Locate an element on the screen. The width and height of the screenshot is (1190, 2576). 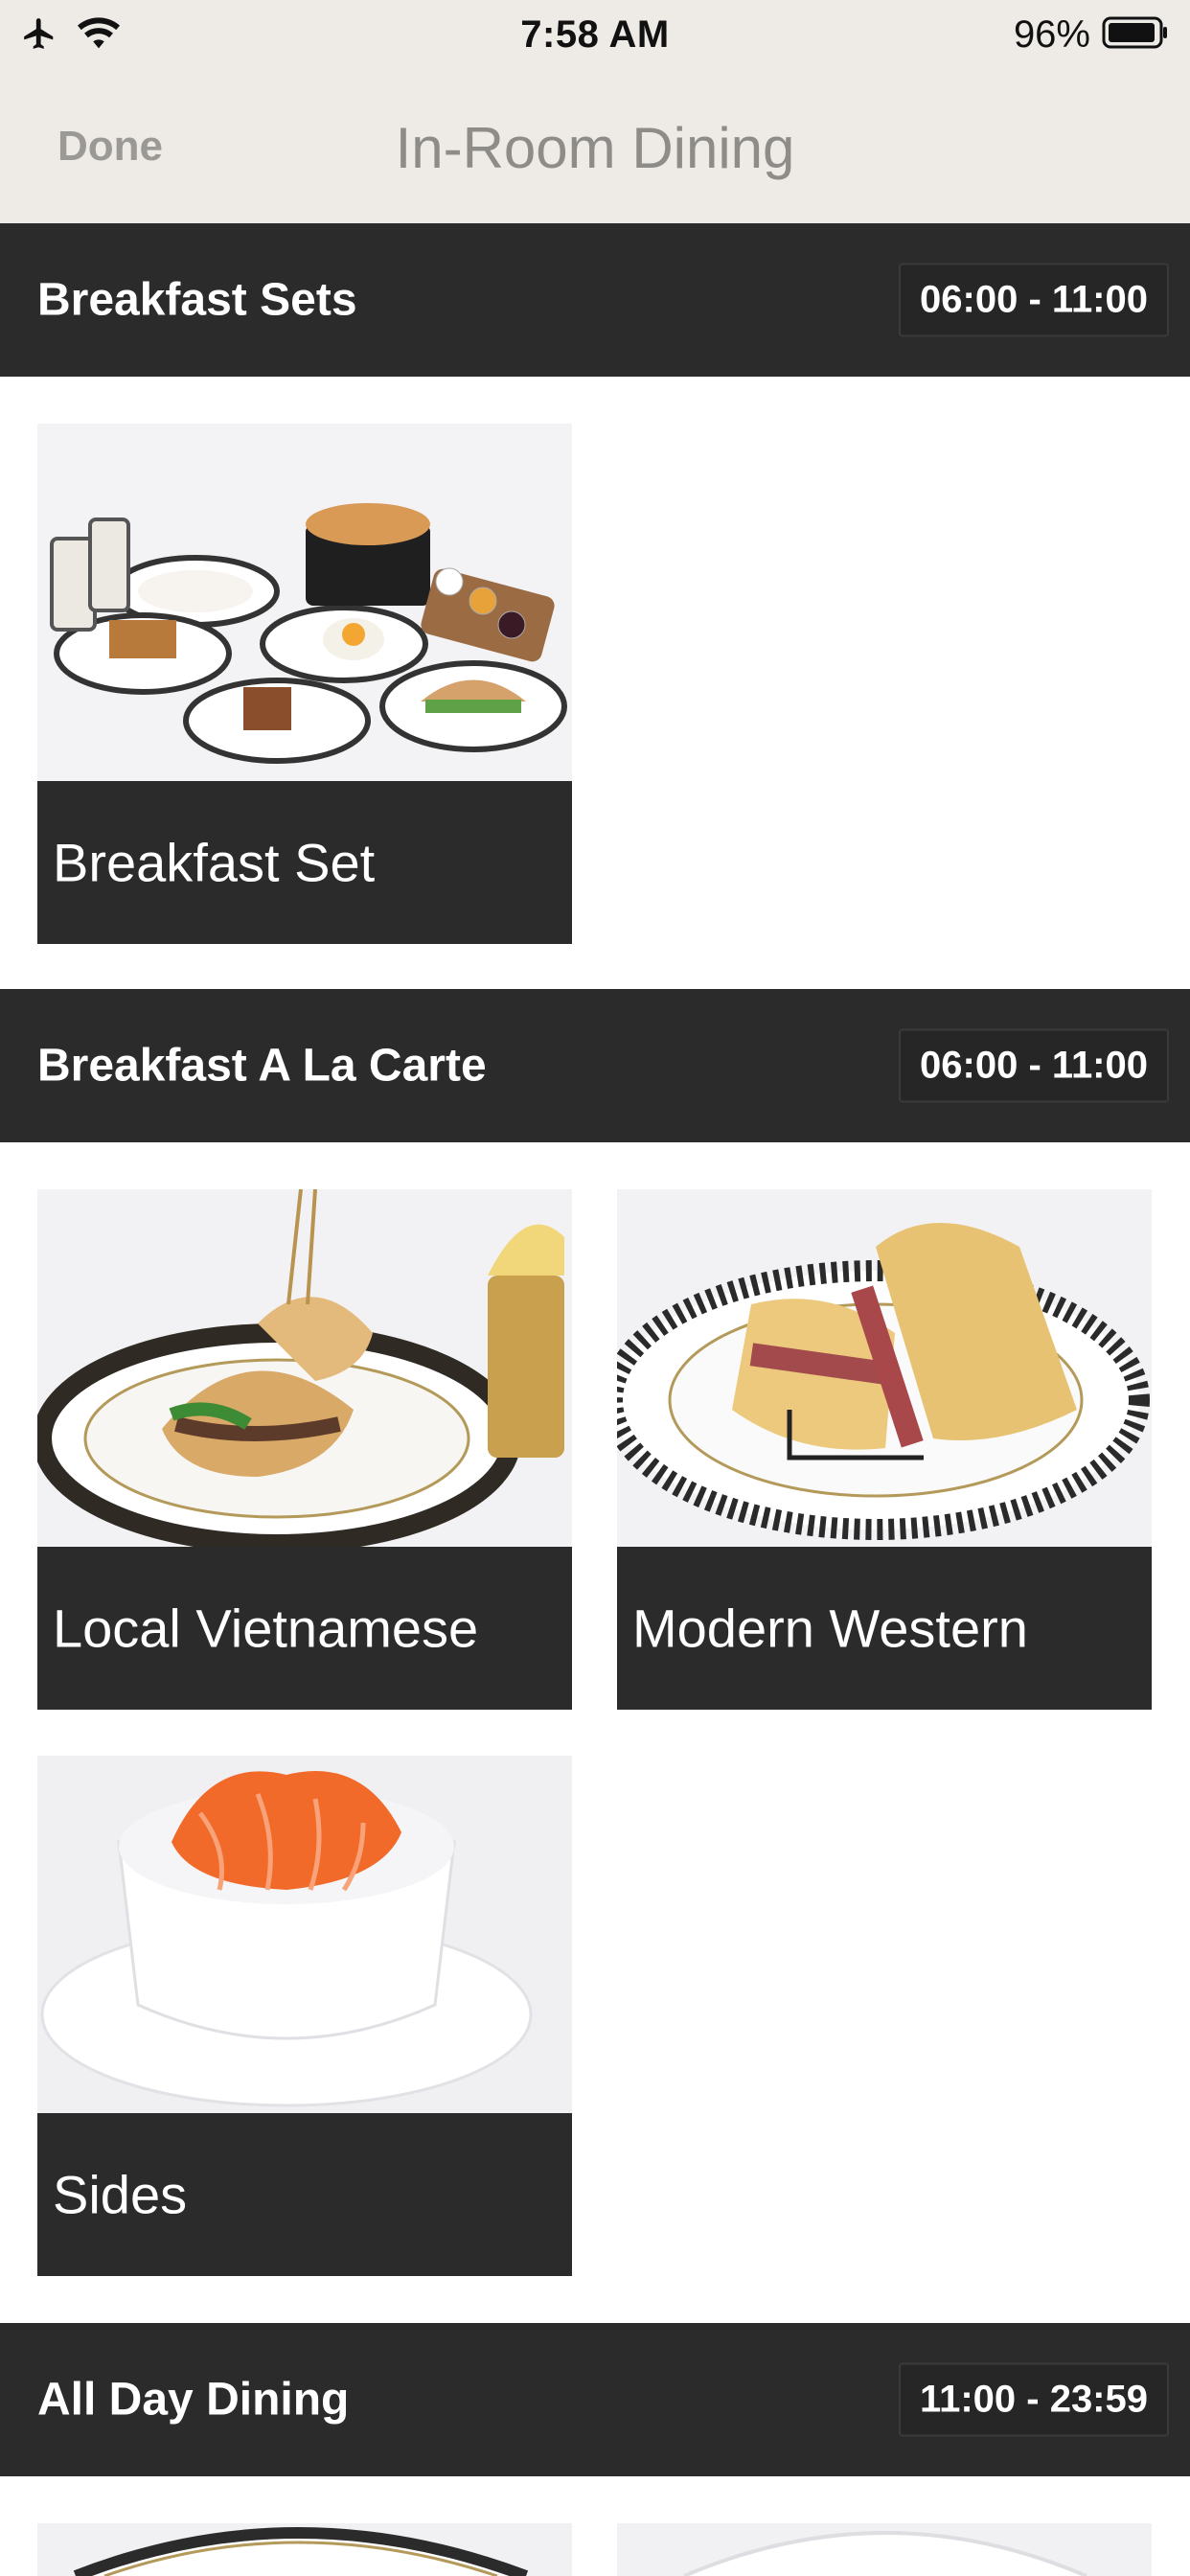
menu-card-modern-western: Modern Western is located at coordinates (885, 1449).